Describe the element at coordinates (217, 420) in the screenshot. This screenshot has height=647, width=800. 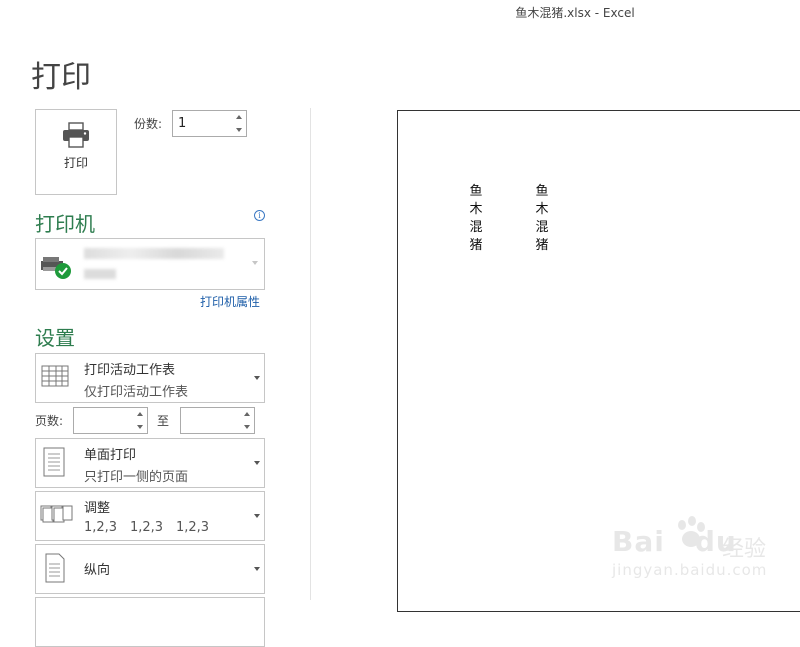
I see `page-to-spinner` at that location.